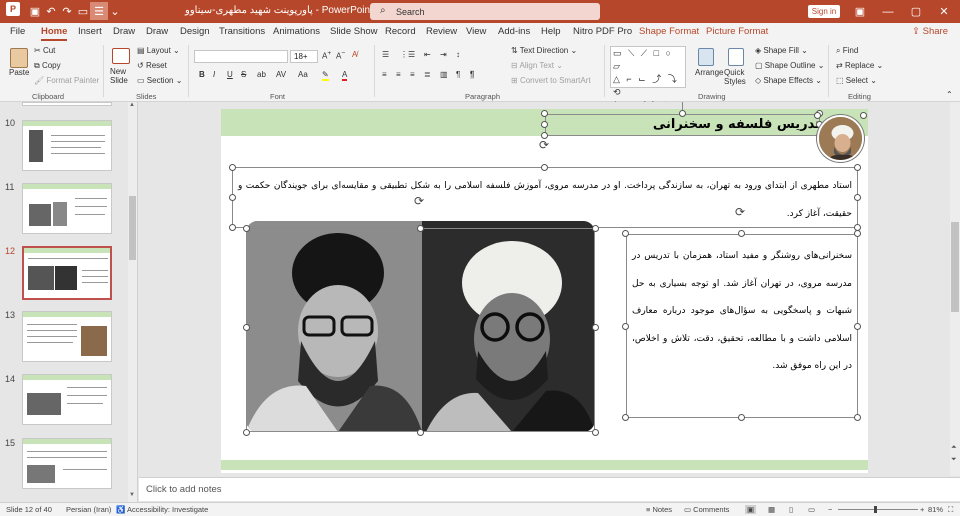 Image resolution: width=960 pixels, height=516 pixels. What do you see at coordinates (19, 58) in the screenshot?
I see `paste-icon` at bounding box center [19, 58].